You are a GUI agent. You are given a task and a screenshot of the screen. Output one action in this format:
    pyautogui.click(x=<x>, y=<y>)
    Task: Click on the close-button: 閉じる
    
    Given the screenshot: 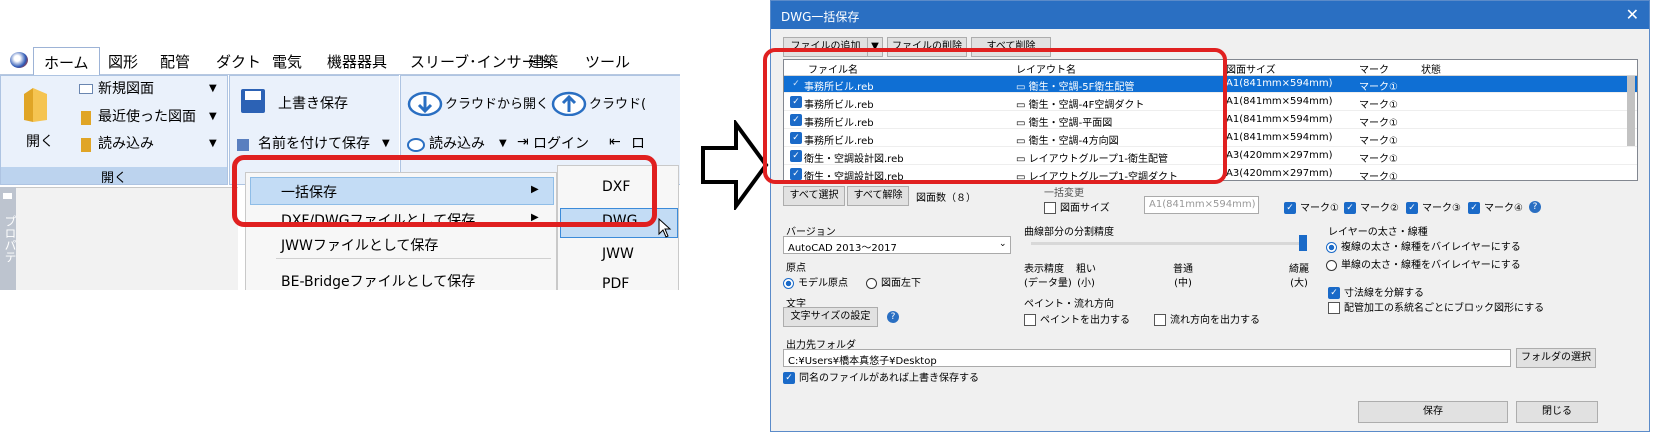 What is the action you would take?
    pyautogui.click(x=1557, y=412)
    